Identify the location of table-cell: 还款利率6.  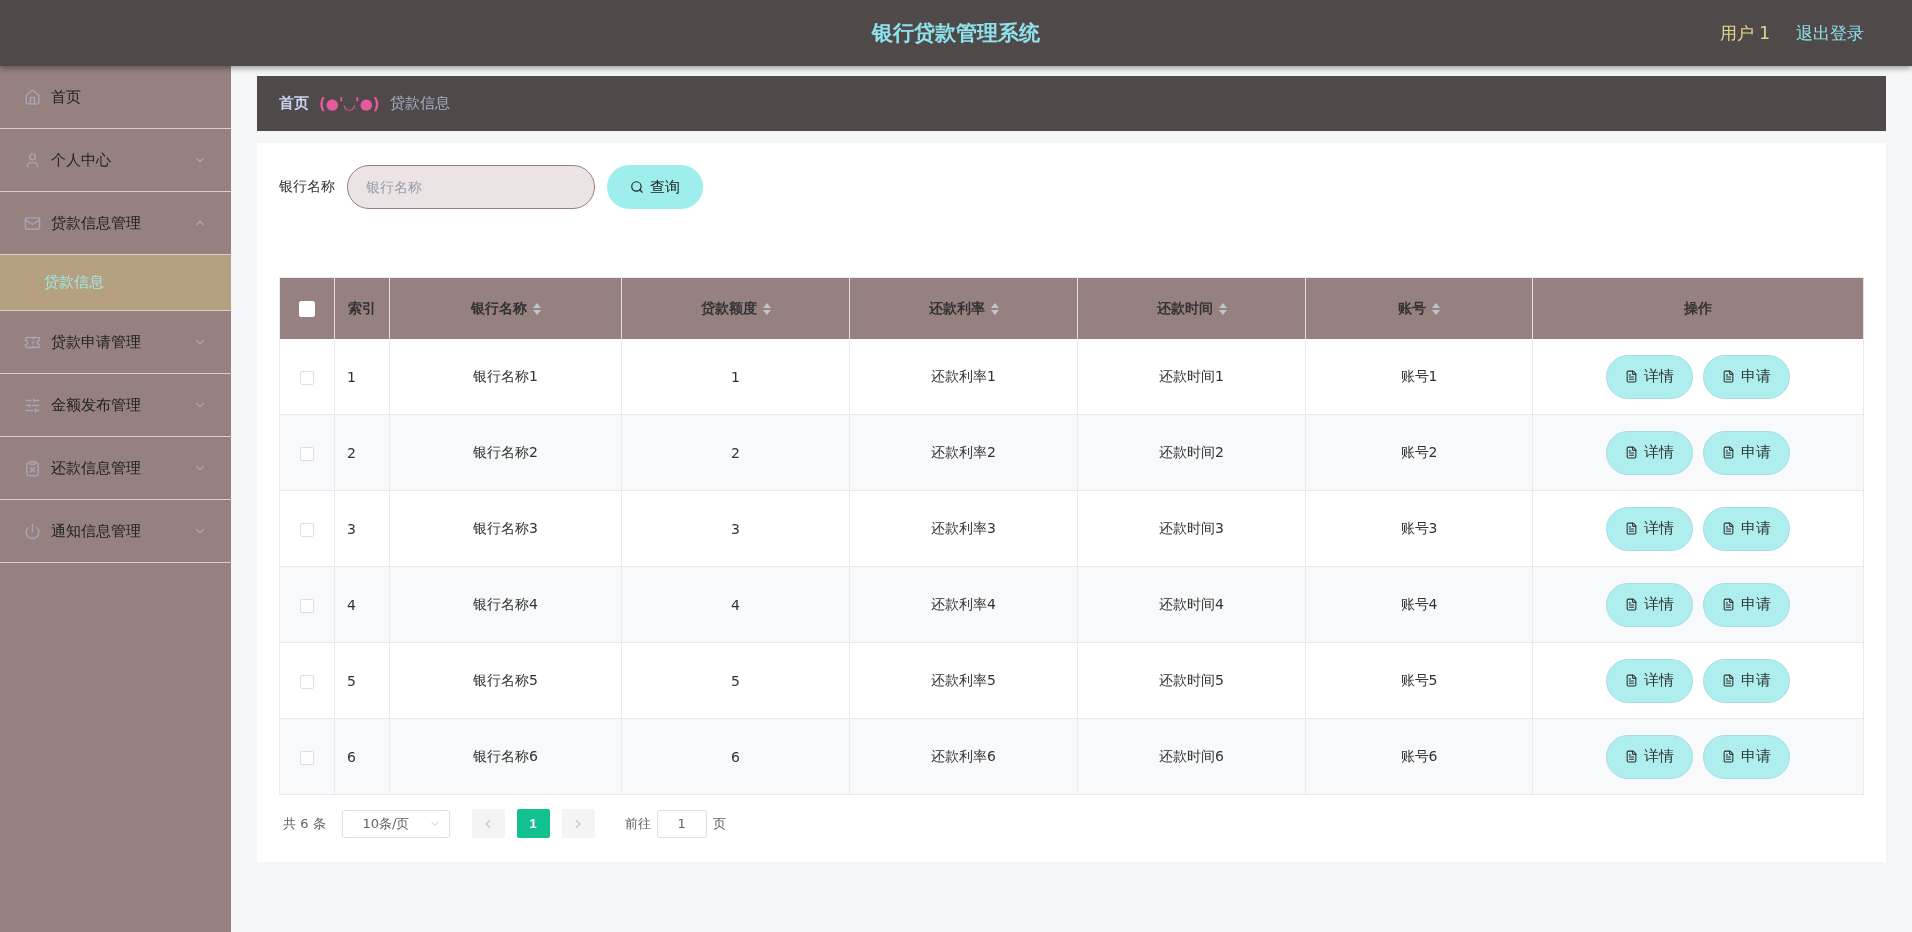
(963, 756).